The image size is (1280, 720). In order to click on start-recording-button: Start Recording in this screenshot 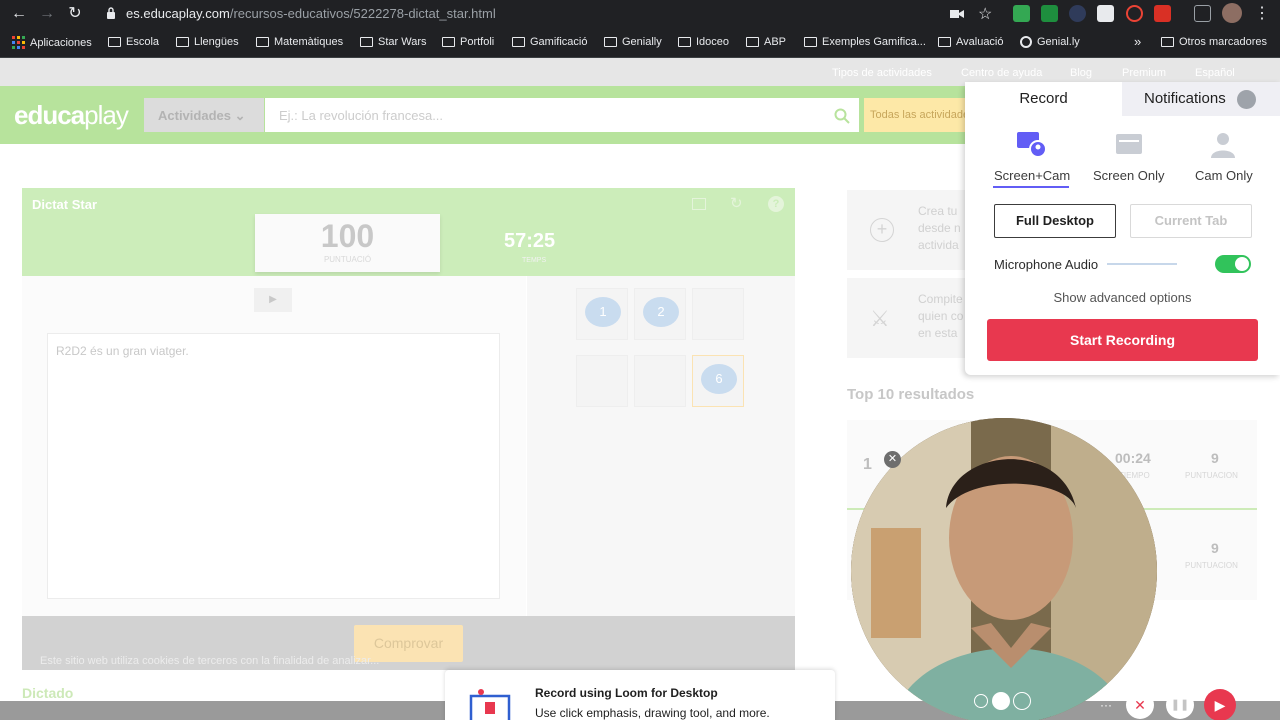, I will do `click(1122, 340)`.